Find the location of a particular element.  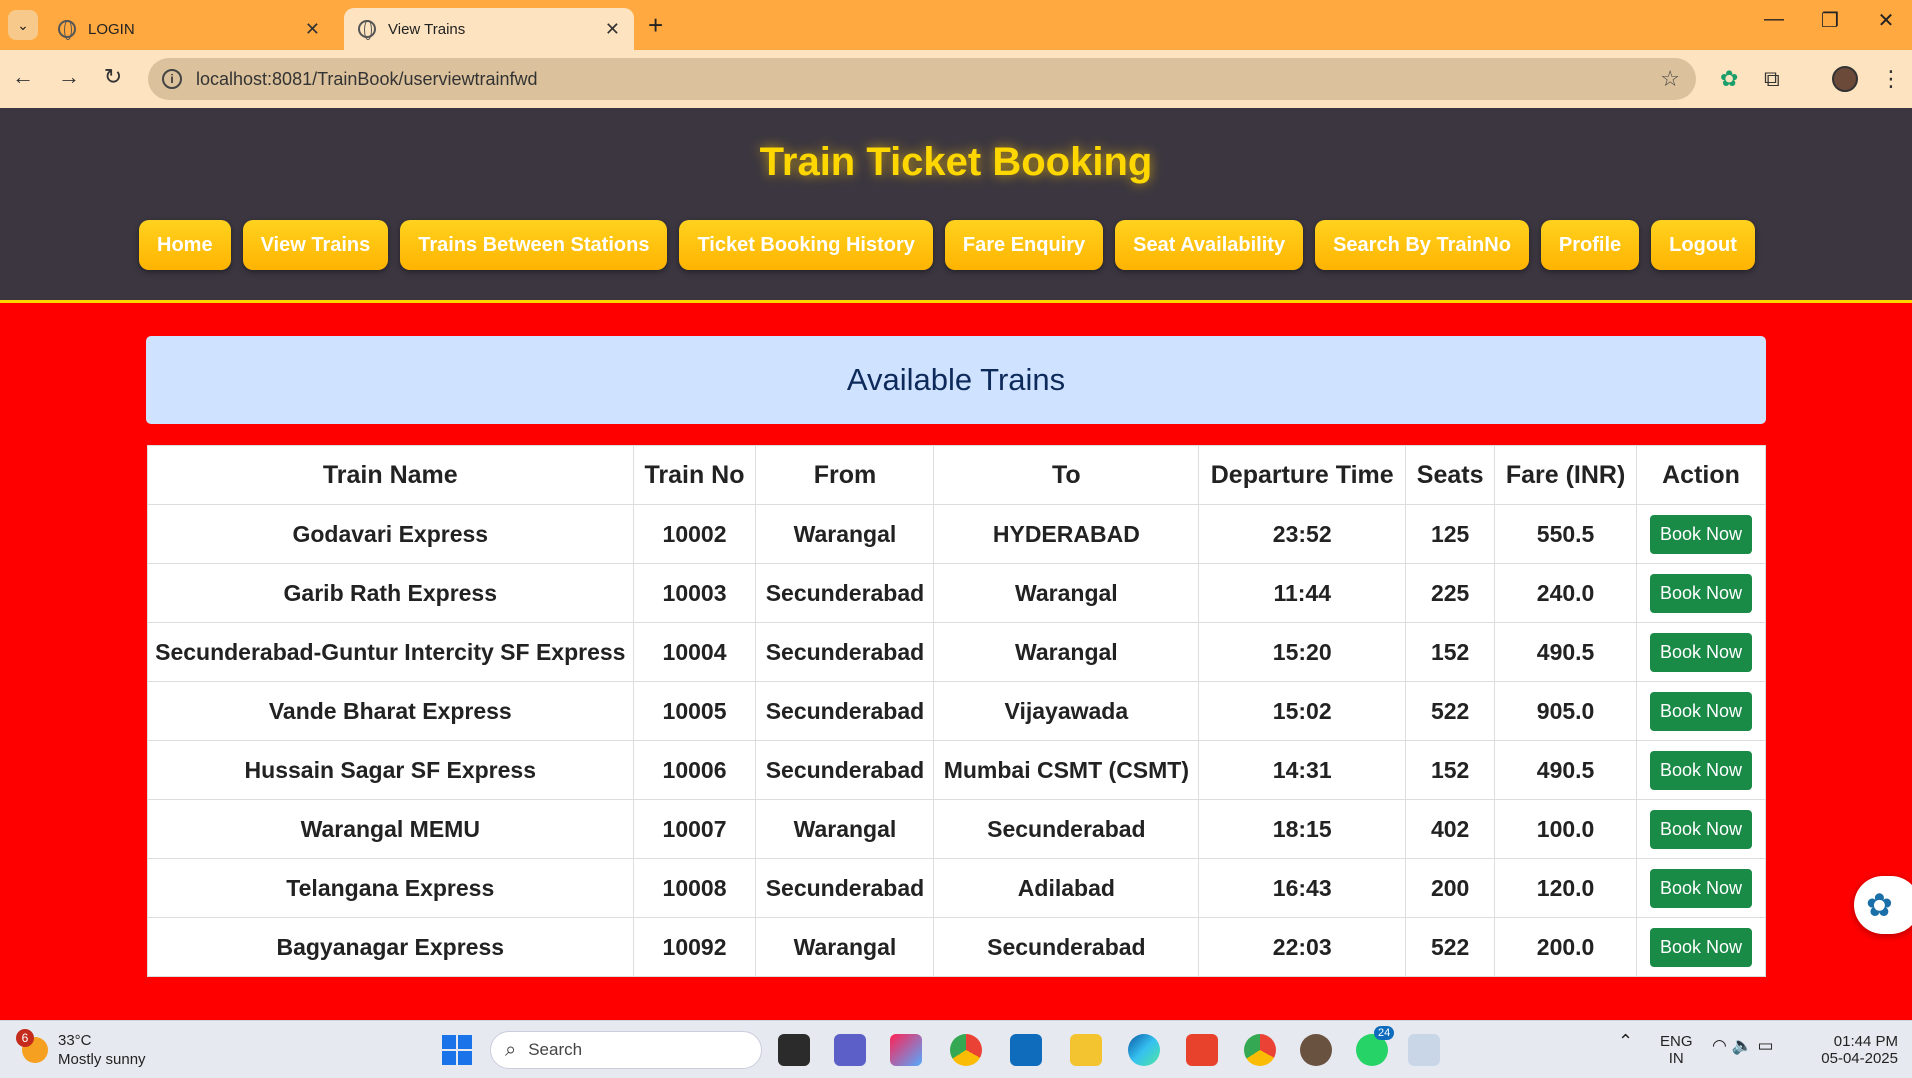

chatgpt-extension-icon: ✿ is located at coordinates (1729, 79).